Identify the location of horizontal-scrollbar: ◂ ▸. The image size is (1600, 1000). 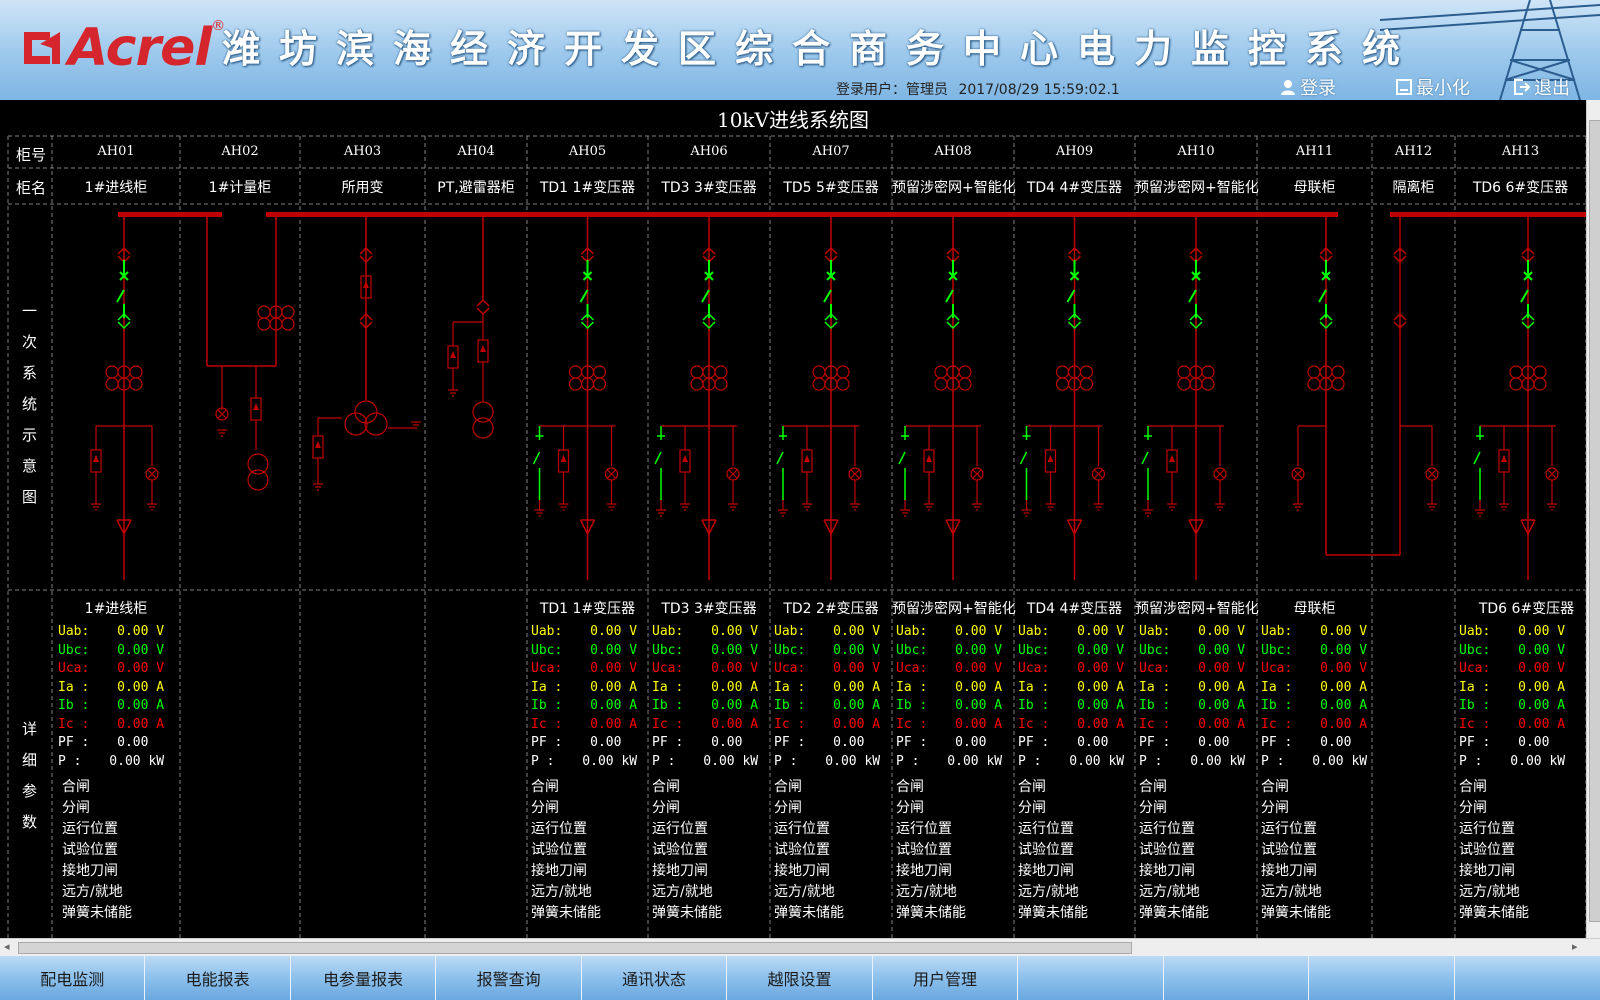
(800, 947).